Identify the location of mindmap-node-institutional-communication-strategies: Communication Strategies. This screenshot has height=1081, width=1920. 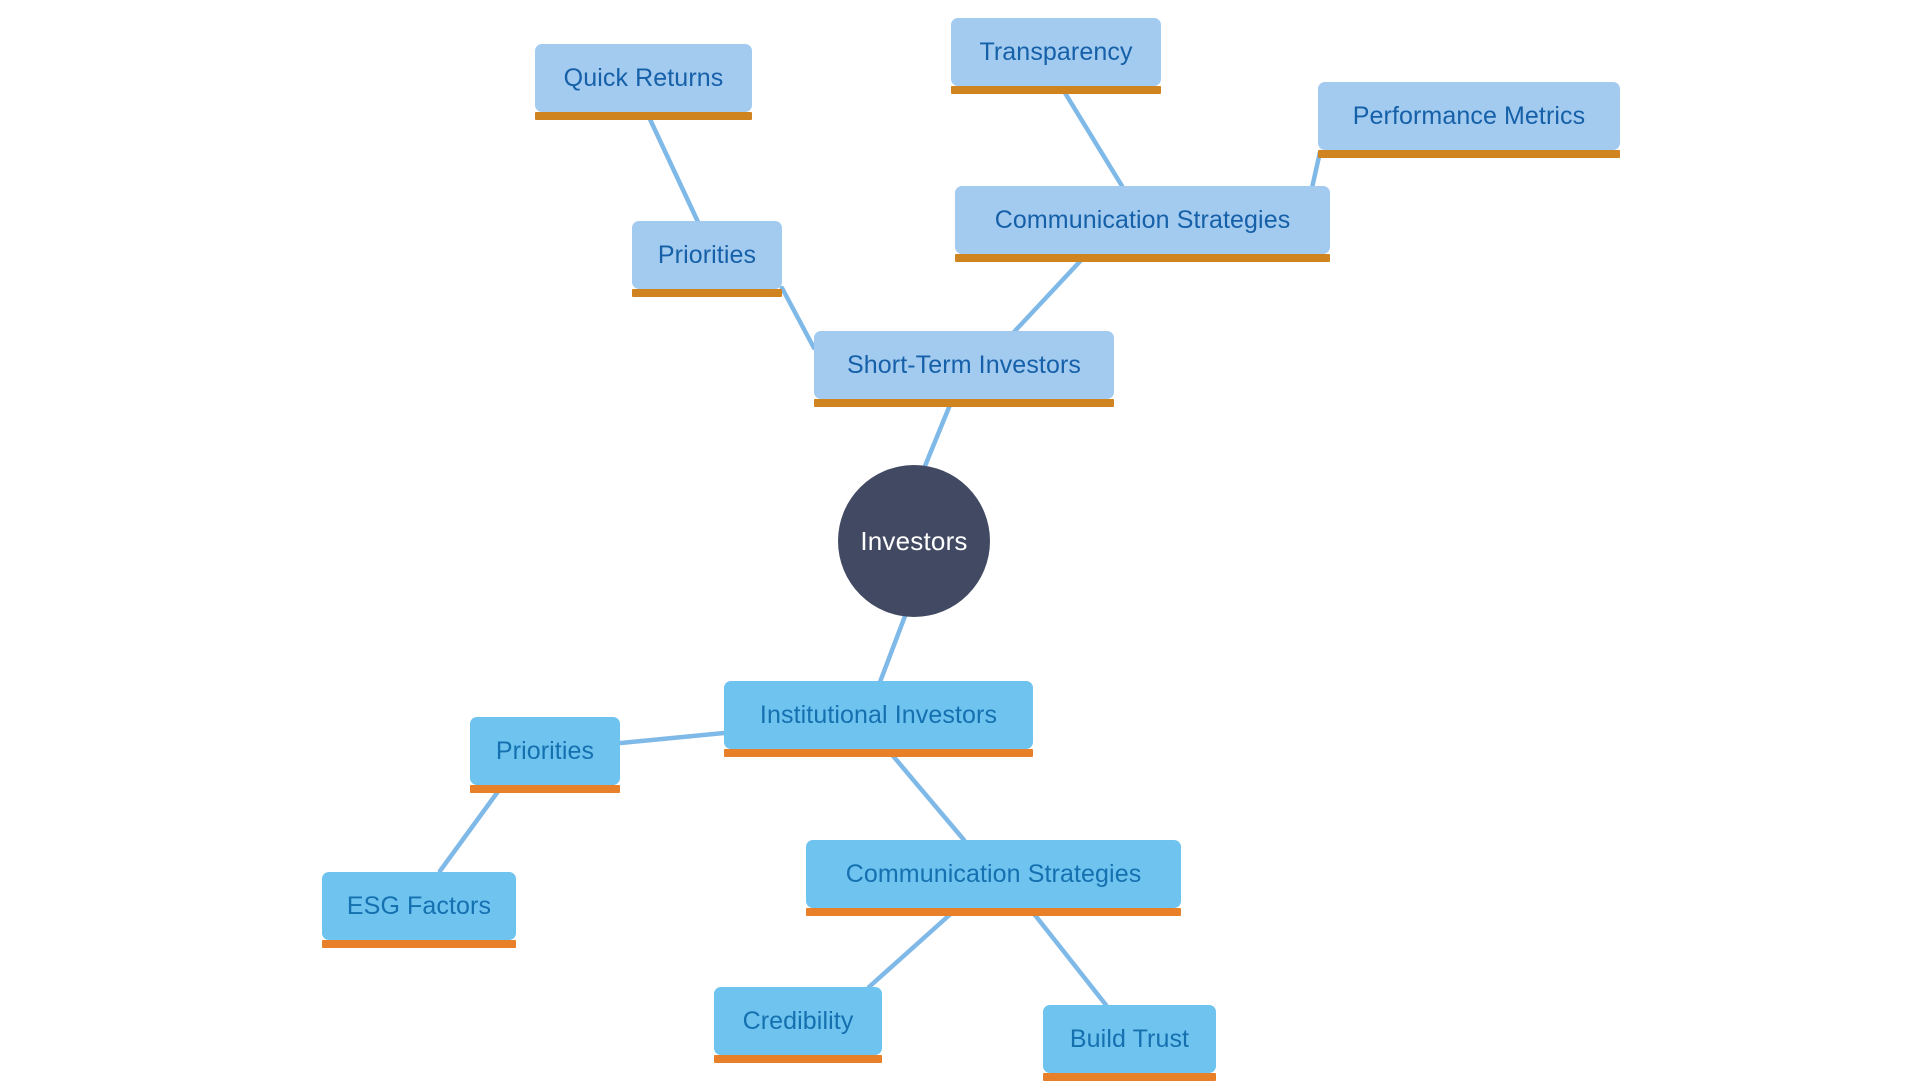
(993, 878).